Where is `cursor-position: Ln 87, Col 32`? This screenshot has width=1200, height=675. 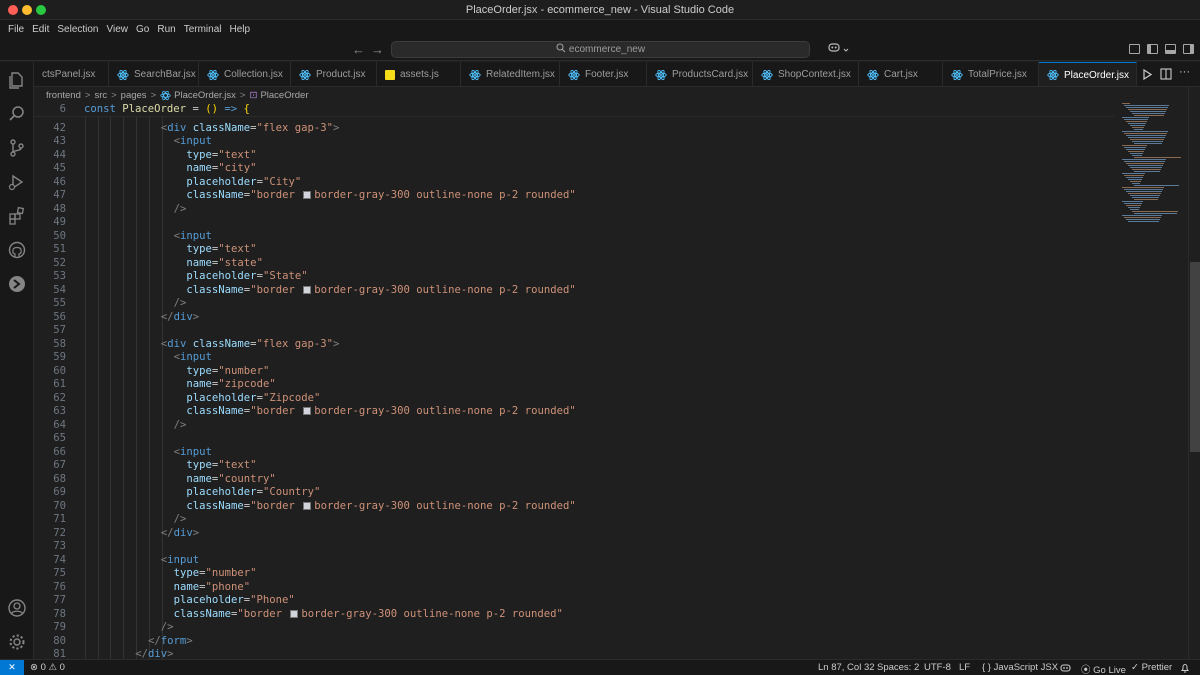 cursor-position: Ln 87, Col 32 is located at coordinates (846, 667).